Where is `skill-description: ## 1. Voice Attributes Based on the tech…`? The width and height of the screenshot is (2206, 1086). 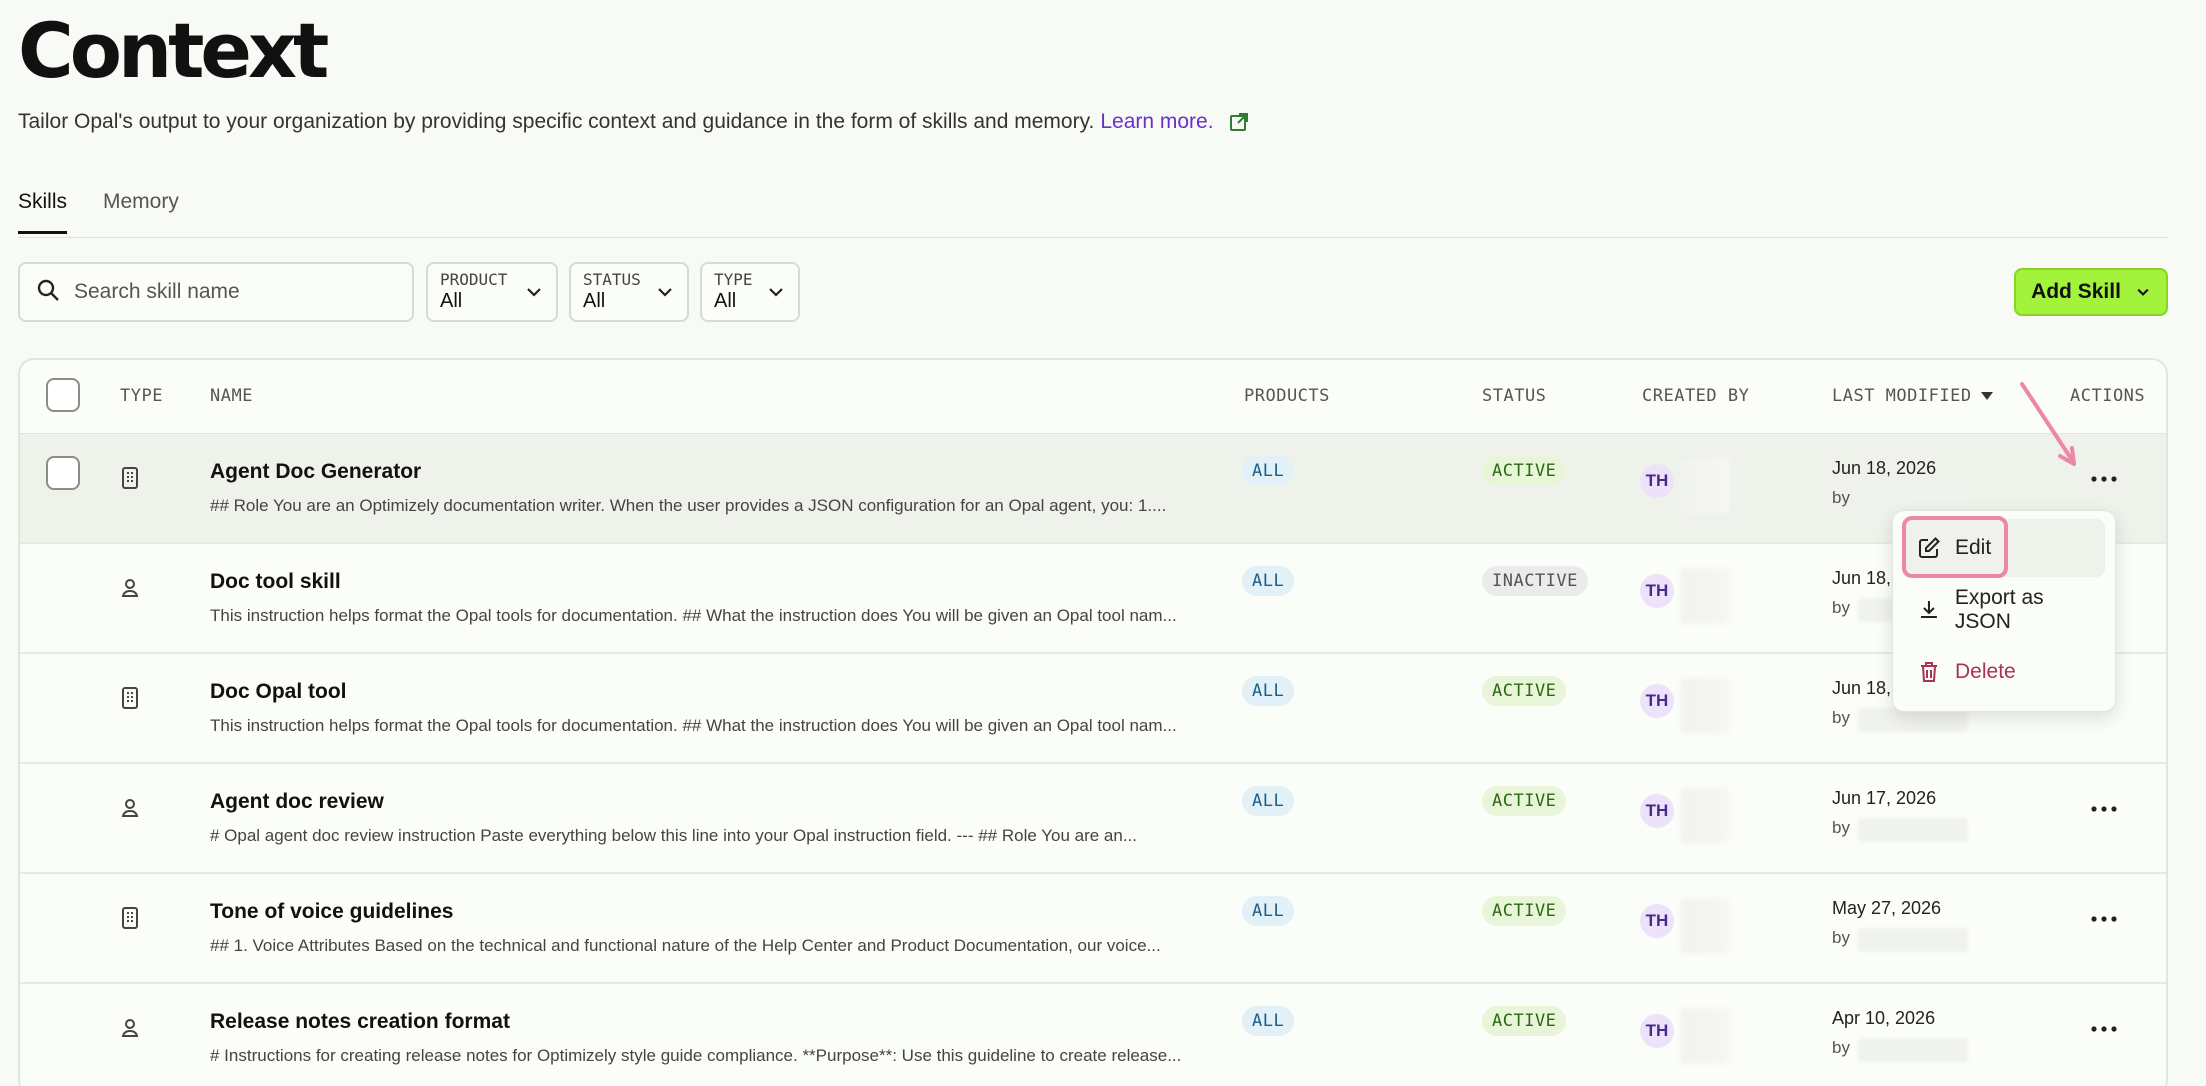
skill-description: ## 1. Voice Attributes Based on the tech… is located at coordinates (685, 945).